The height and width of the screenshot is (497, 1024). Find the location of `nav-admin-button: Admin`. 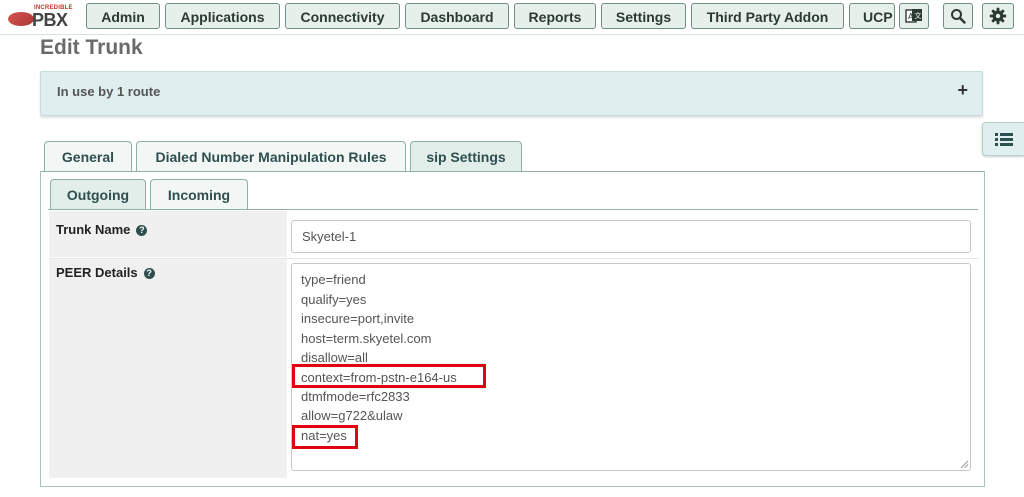

nav-admin-button: Admin is located at coordinates (123, 16).